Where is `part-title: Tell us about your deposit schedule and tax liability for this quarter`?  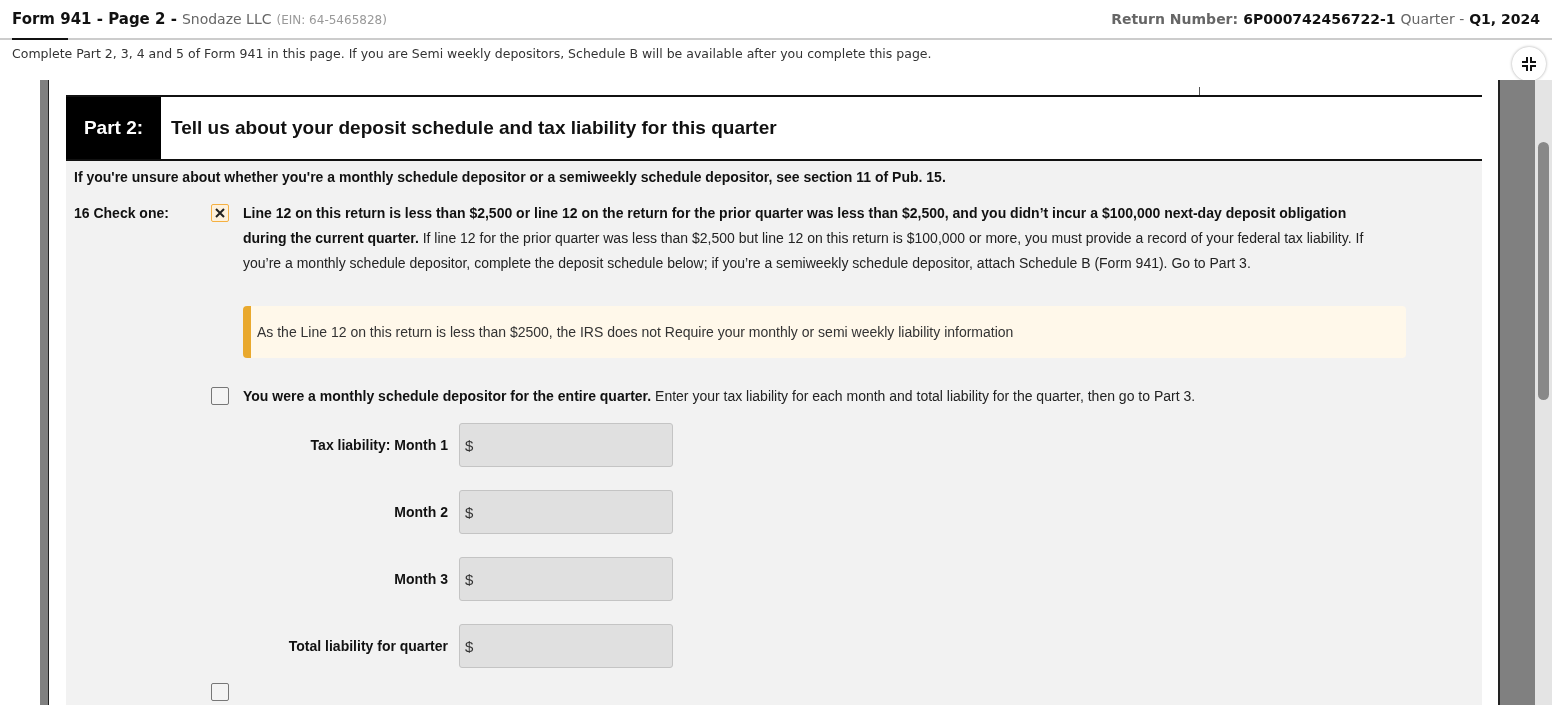 part-title: Tell us about your deposit schedule and tax liability for this quarter is located at coordinates (473, 128).